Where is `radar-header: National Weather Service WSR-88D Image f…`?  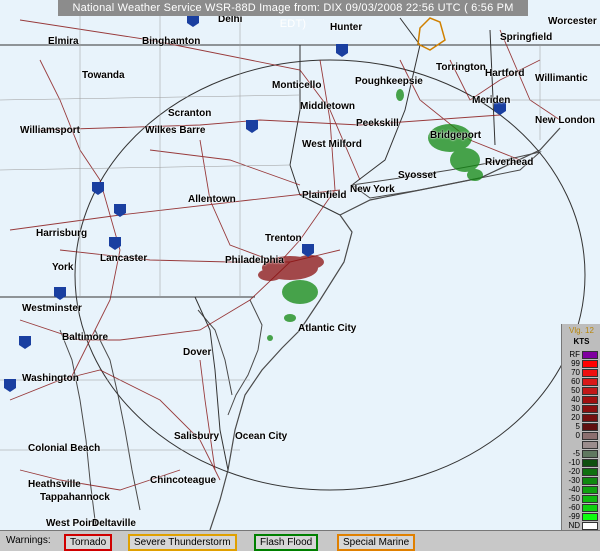 radar-header: National Weather Service WSR-88D Image f… is located at coordinates (293, 15).